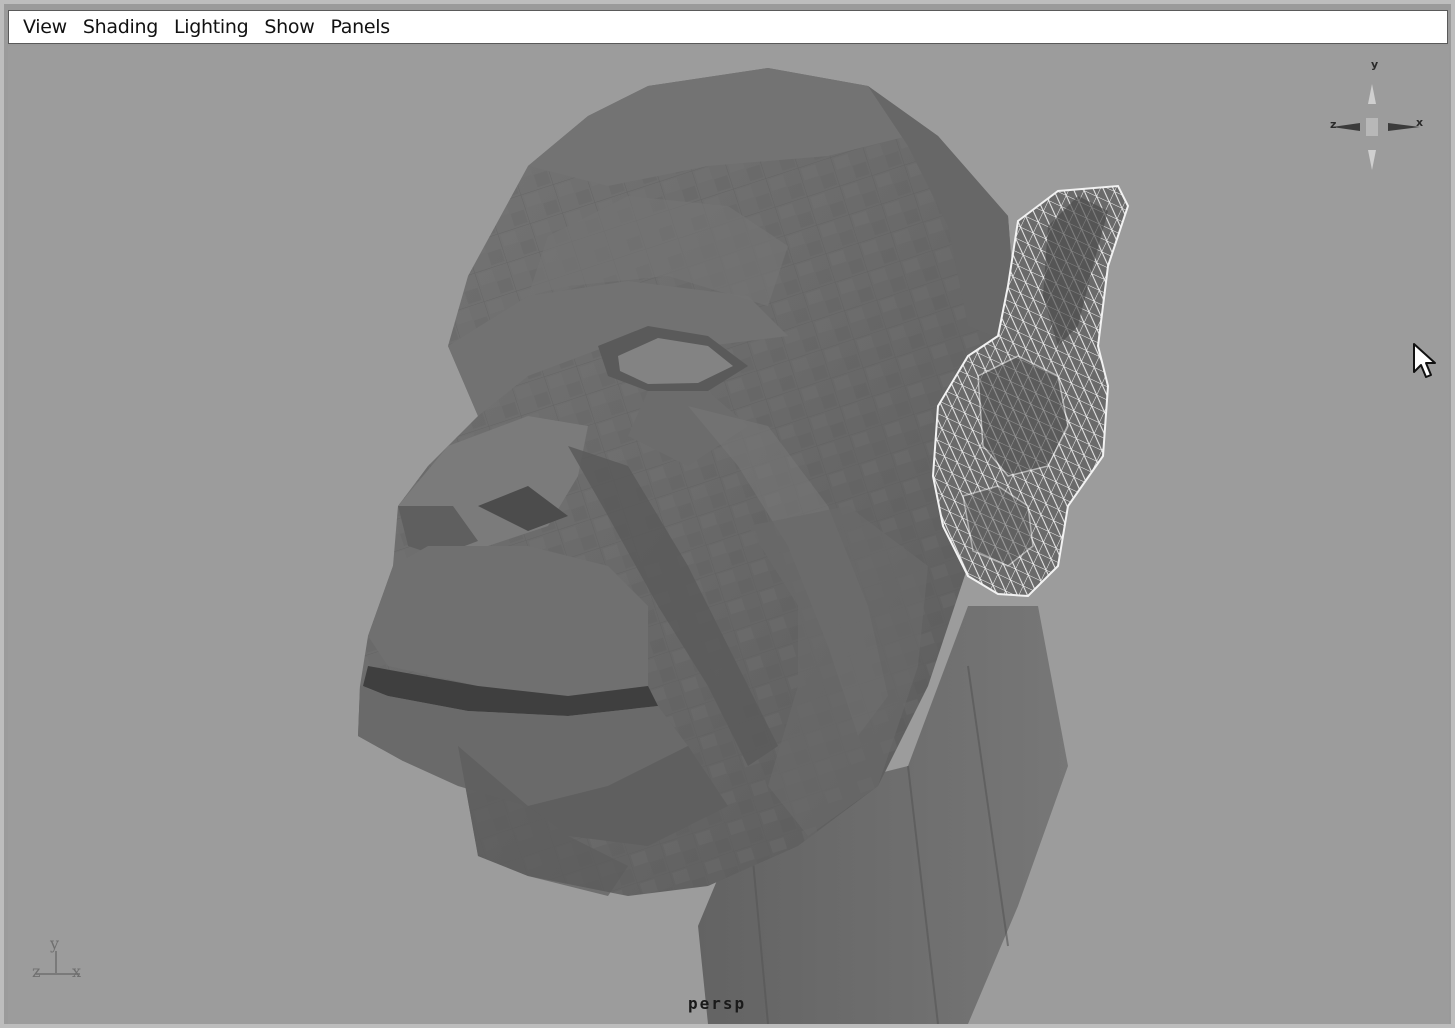 This screenshot has width=1455, height=1028. What do you see at coordinates (1420, 122) in the screenshot?
I see `view-cube-x-label: x` at bounding box center [1420, 122].